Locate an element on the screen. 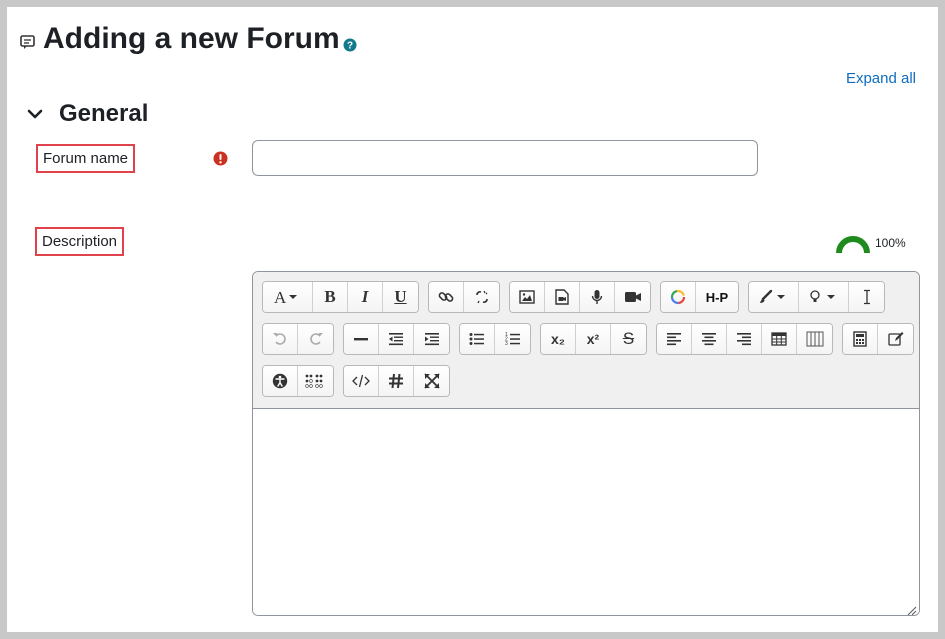 The image size is (945, 639). media-button is located at coordinates (562, 297).